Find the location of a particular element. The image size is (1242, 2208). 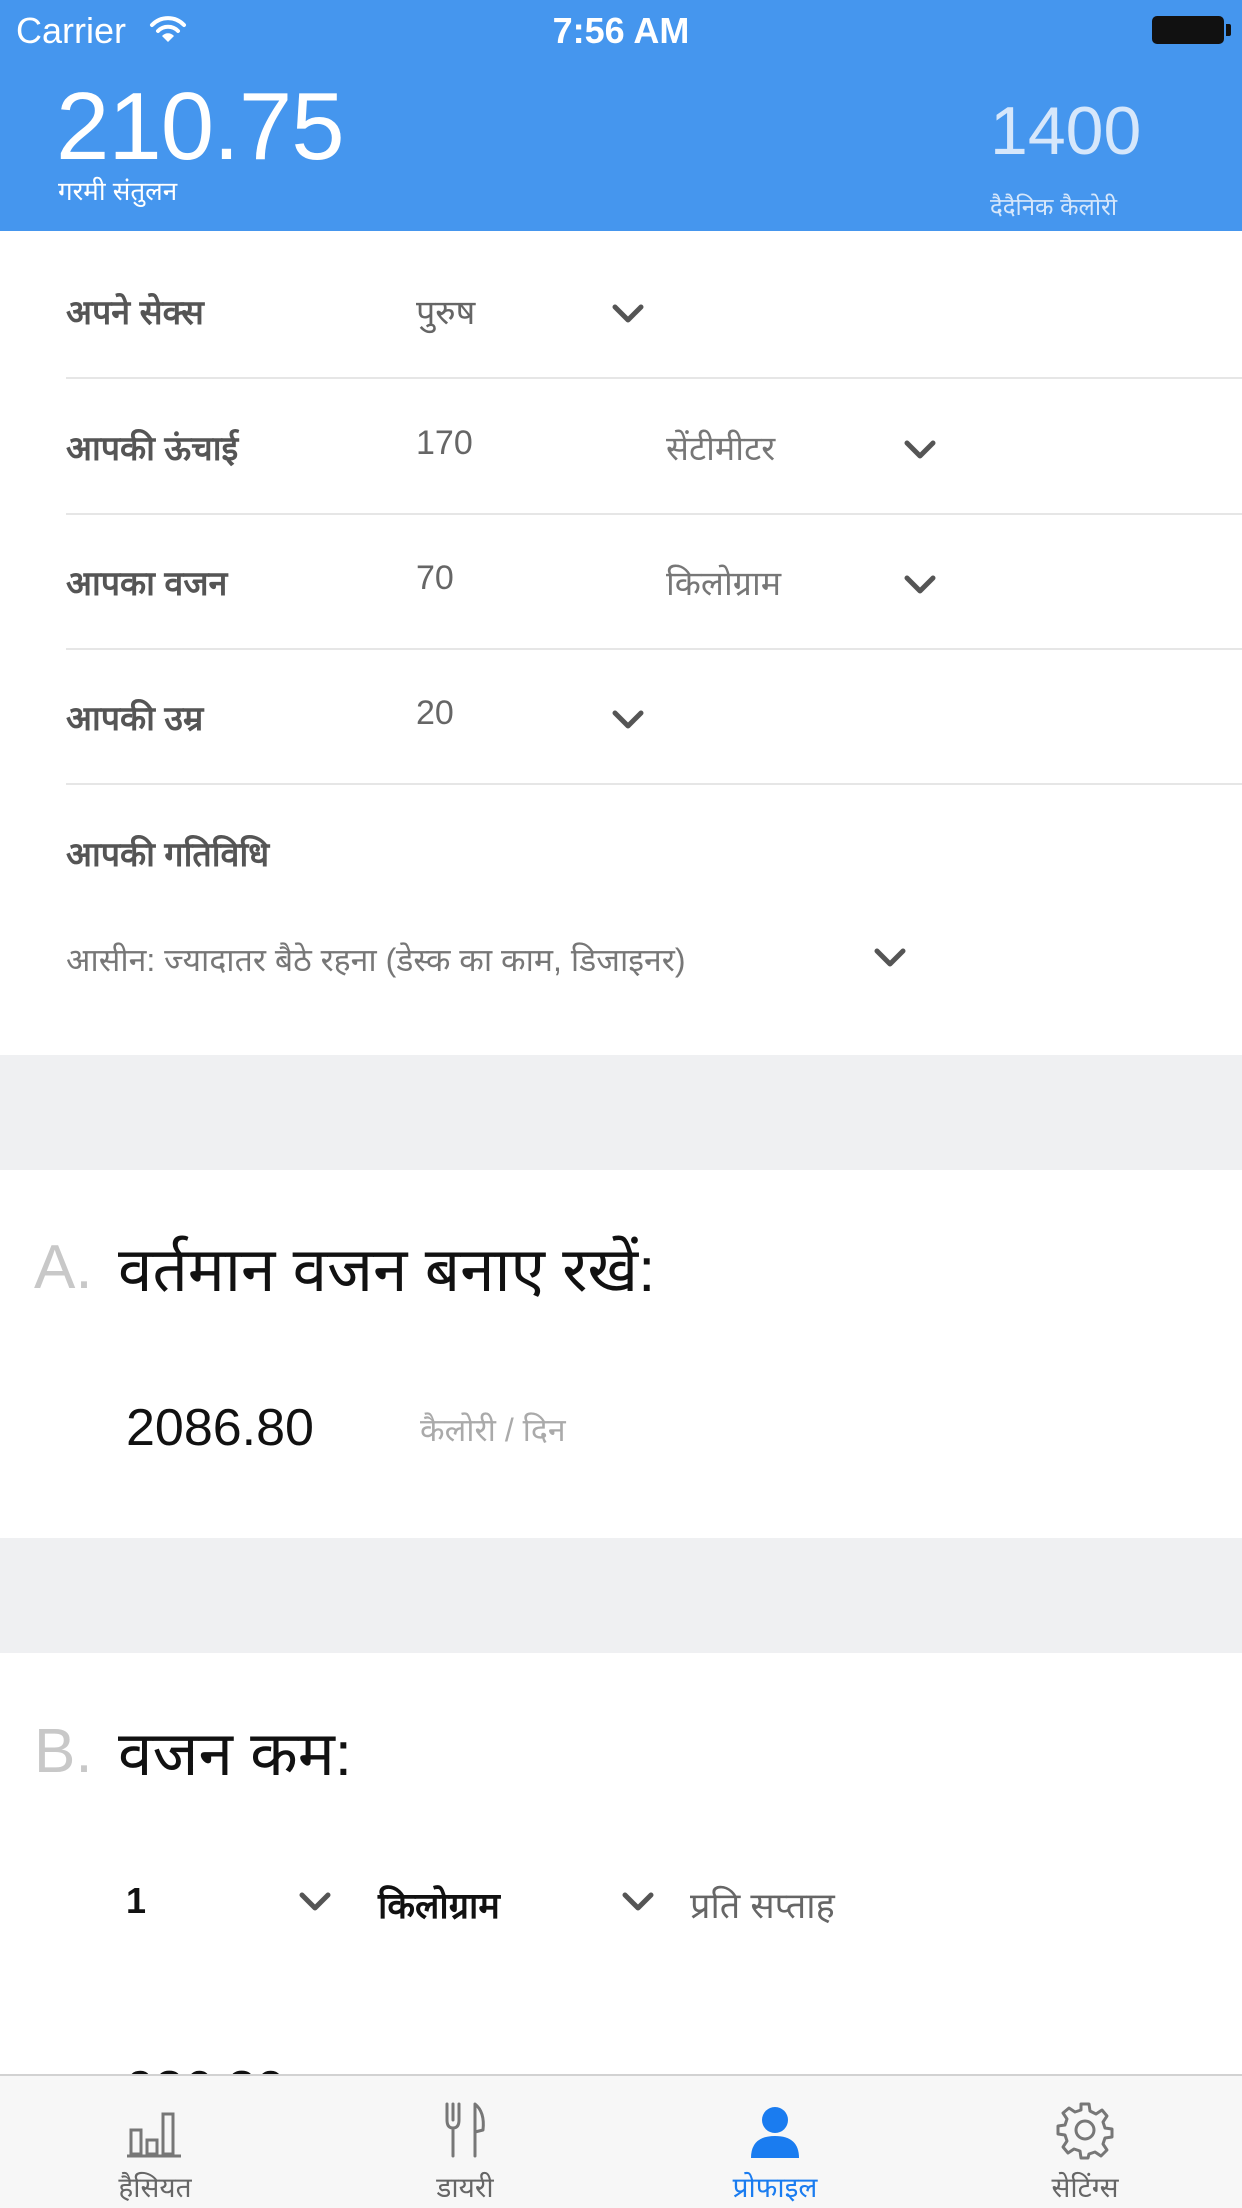

loss-amount-value: 1 is located at coordinates (136, 1901).